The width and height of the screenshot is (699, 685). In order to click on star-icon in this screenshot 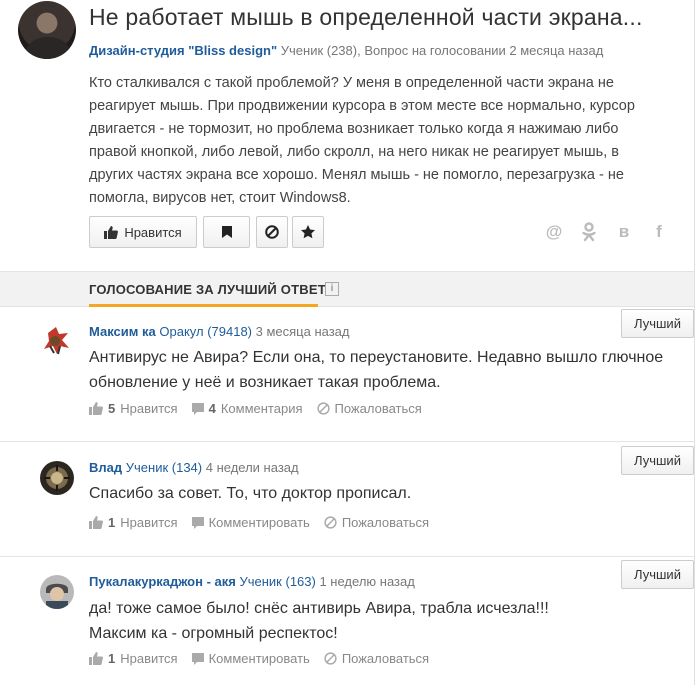, I will do `click(308, 232)`.